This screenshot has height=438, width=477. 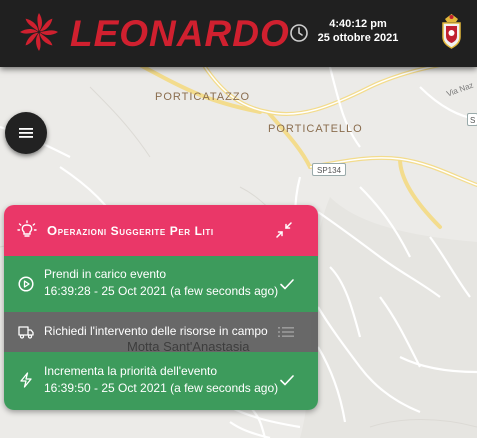 I want to click on police-crest-icon, so click(x=451, y=31).